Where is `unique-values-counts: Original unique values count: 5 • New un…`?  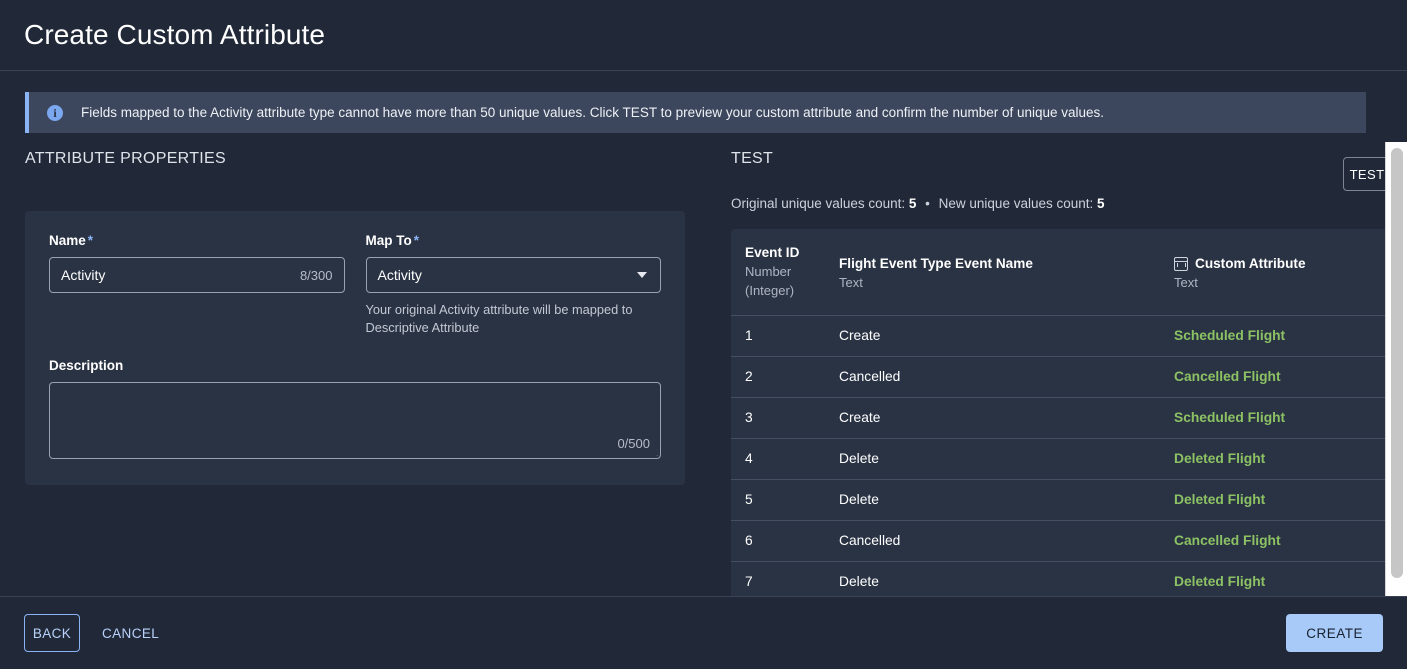
unique-values-counts: Original unique values count: 5 • New un… is located at coordinates (1061, 203).